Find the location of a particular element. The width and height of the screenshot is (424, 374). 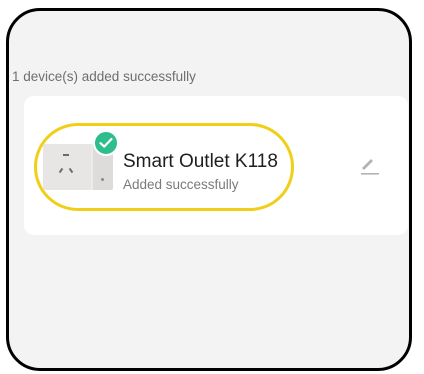

device-row-highlight: Smart Outlet K118 Added successfully is located at coordinates (164, 167).